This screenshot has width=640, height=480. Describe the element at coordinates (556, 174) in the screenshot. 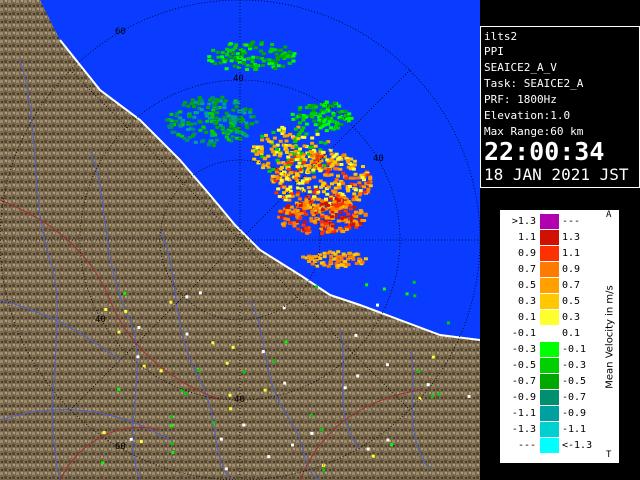

I see `scan-date: 18 JAN 2021 JST` at that location.